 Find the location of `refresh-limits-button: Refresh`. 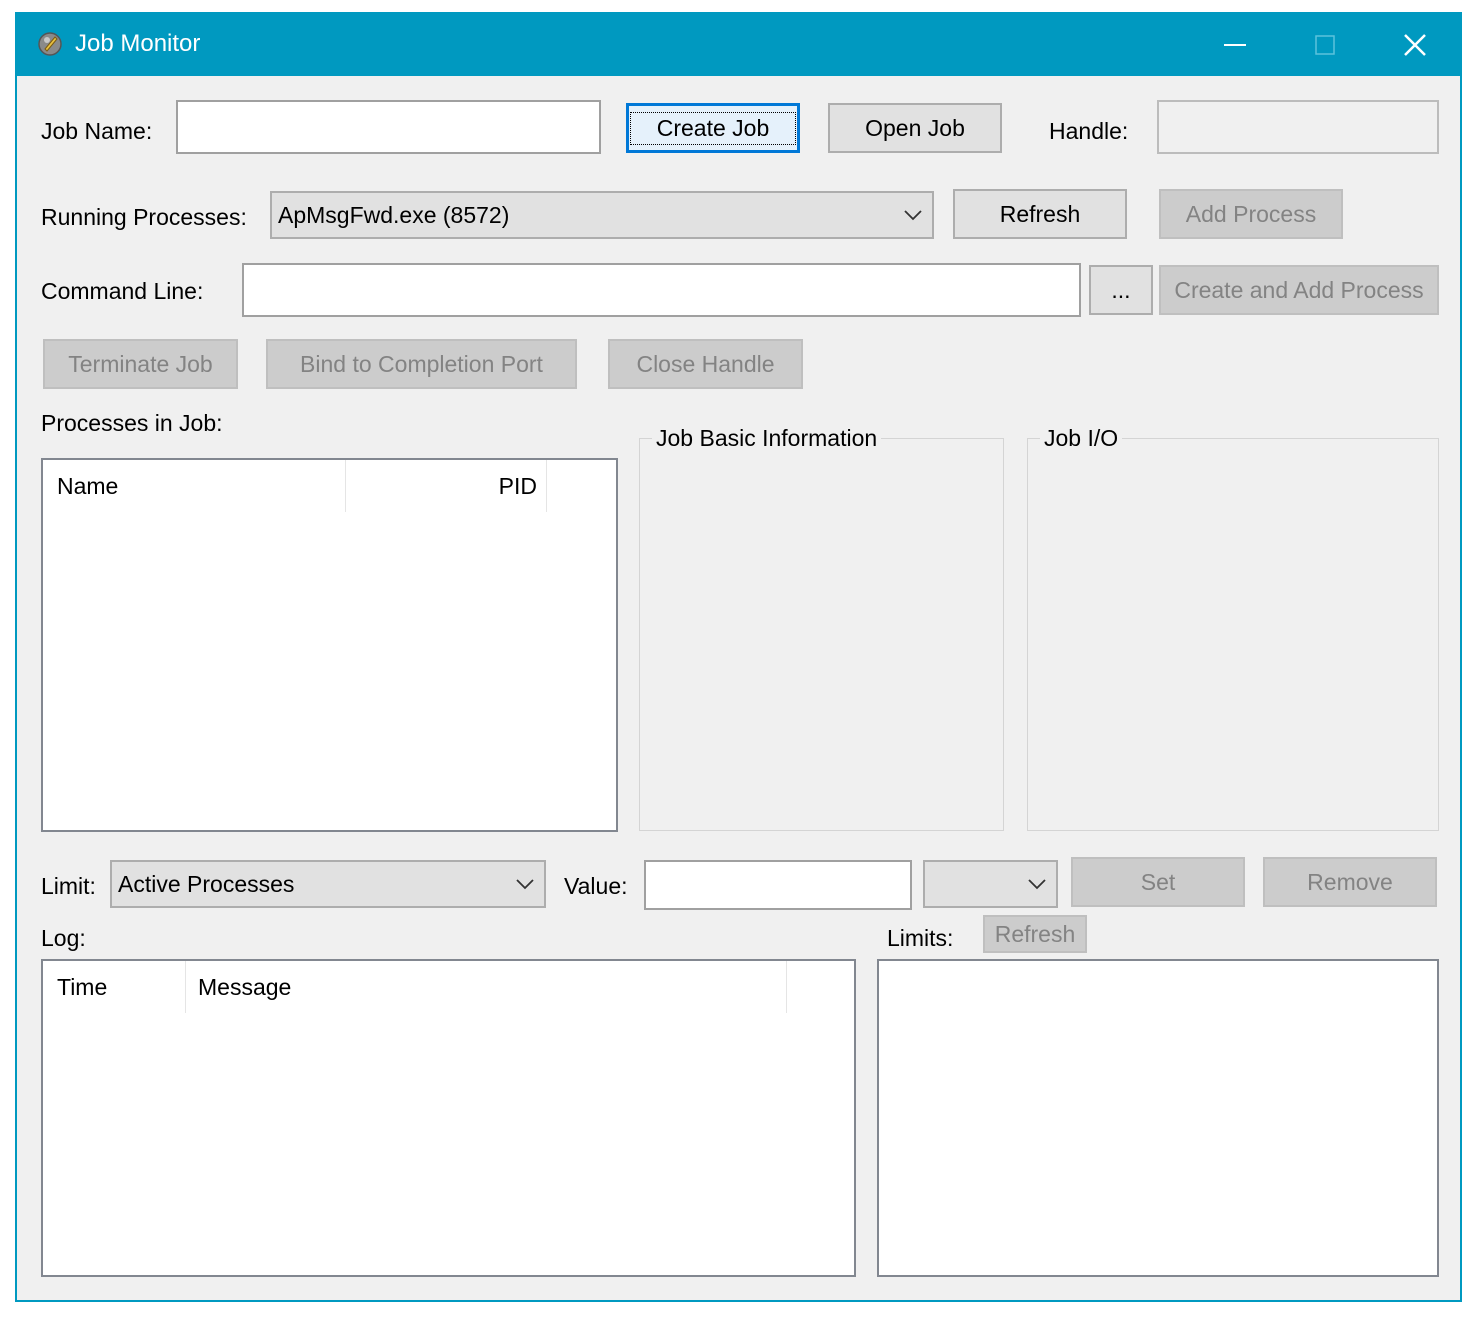

refresh-limits-button: Refresh is located at coordinates (1035, 934).